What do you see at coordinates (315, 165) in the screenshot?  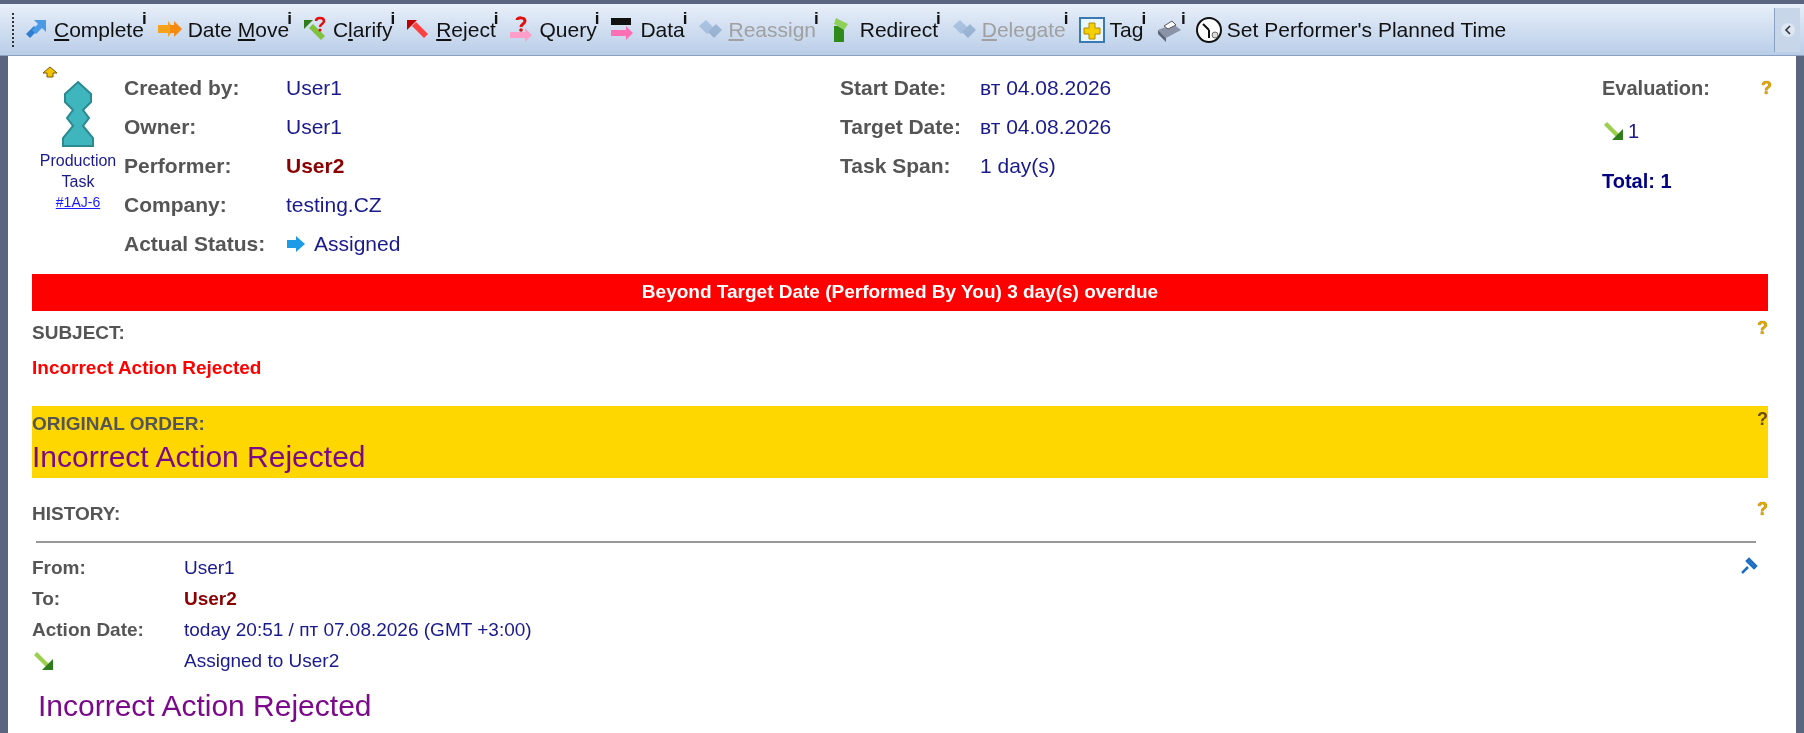 I see `field-value: User2` at bounding box center [315, 165].